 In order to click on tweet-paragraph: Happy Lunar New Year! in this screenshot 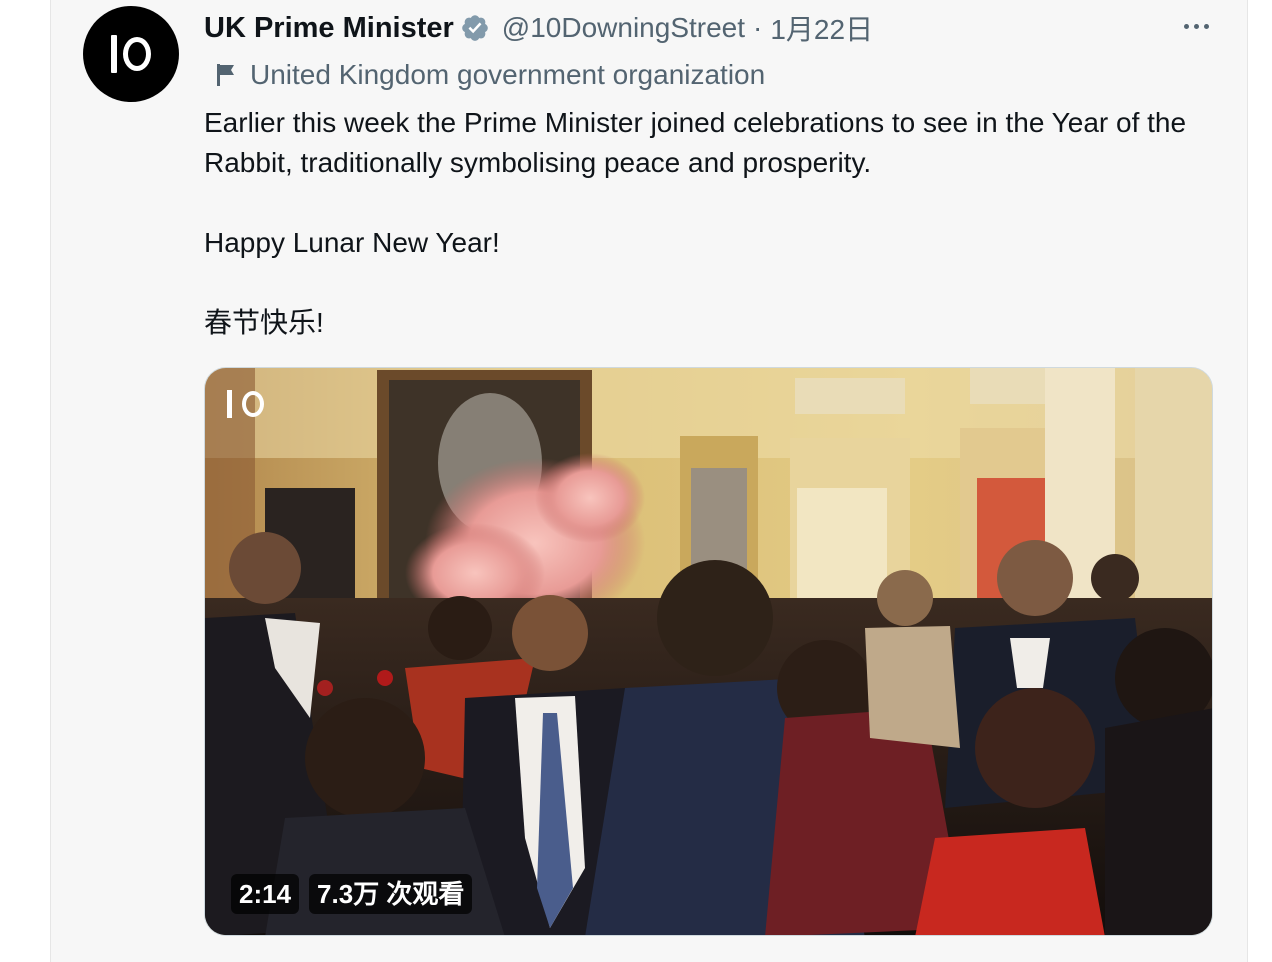, I will do `click(352, 242)`.